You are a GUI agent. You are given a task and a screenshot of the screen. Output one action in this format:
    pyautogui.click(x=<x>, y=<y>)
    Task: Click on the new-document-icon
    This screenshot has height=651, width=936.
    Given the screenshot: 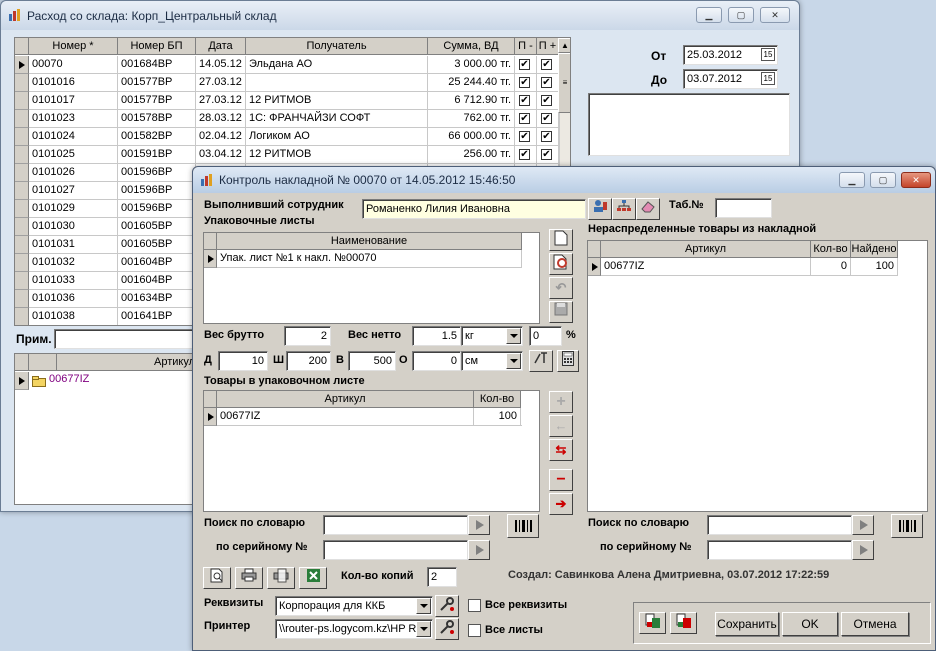 What is the action you would take?
    pyautogui.click(x=561, y=240)
    